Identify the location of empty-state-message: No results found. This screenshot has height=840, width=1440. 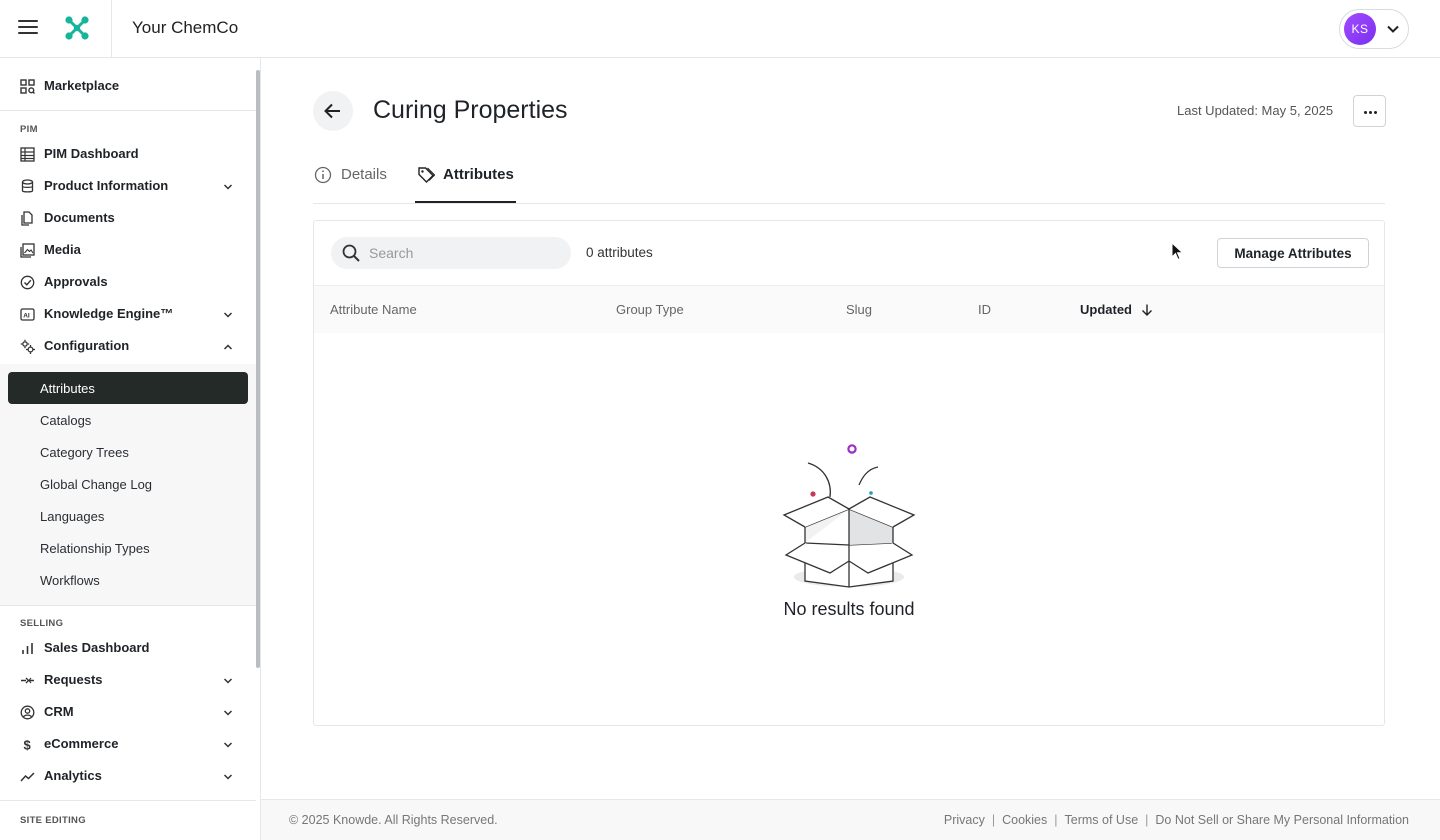
(849, 609).